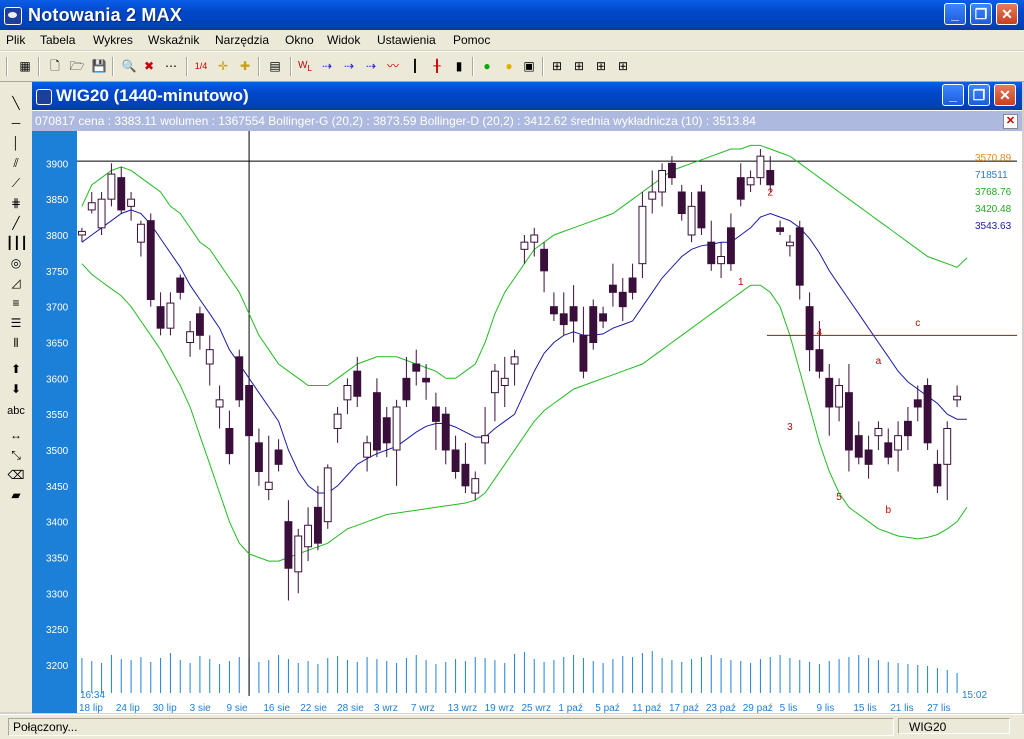 This screenshot has height=739, width=1024. I want to click on menu-widok: Widok, so click(343, 40).